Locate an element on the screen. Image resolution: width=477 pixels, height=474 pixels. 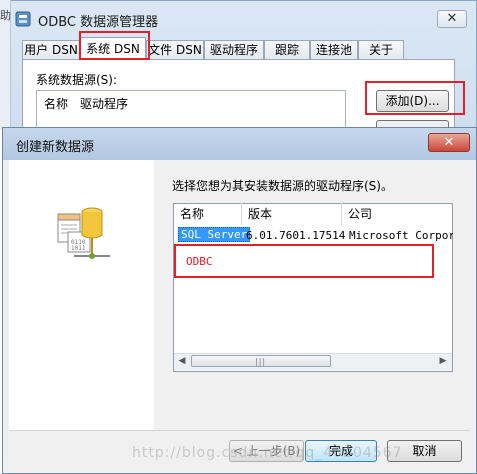
highlight-box-odbc is located at coordinates (304, 261).